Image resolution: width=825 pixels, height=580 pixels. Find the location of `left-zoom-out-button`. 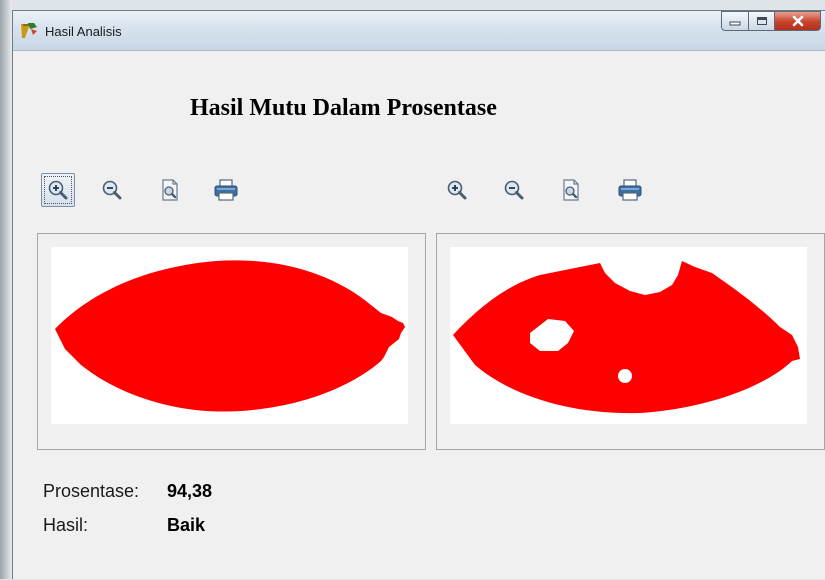

left-zoom-out-button is located at coordinates (112, 190).